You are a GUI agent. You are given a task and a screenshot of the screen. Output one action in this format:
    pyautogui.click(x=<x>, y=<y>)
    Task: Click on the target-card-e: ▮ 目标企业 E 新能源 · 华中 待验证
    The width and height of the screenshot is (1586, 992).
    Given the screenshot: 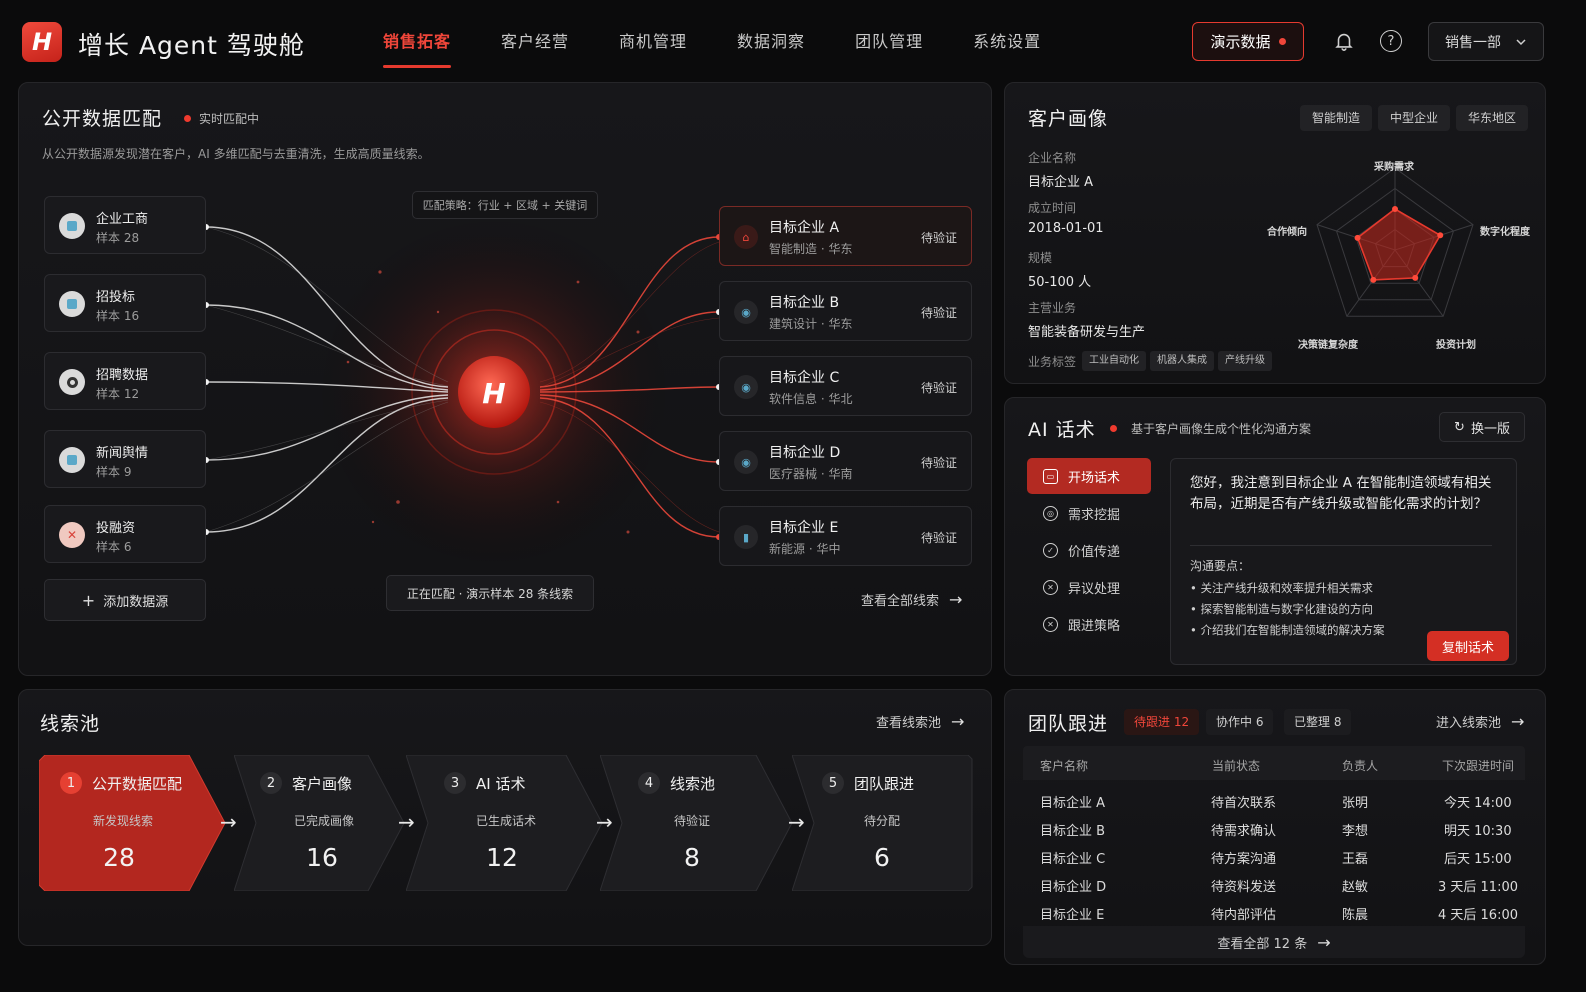 What is the action you would take?
    pyautogui.click(x=845, y=536)
    